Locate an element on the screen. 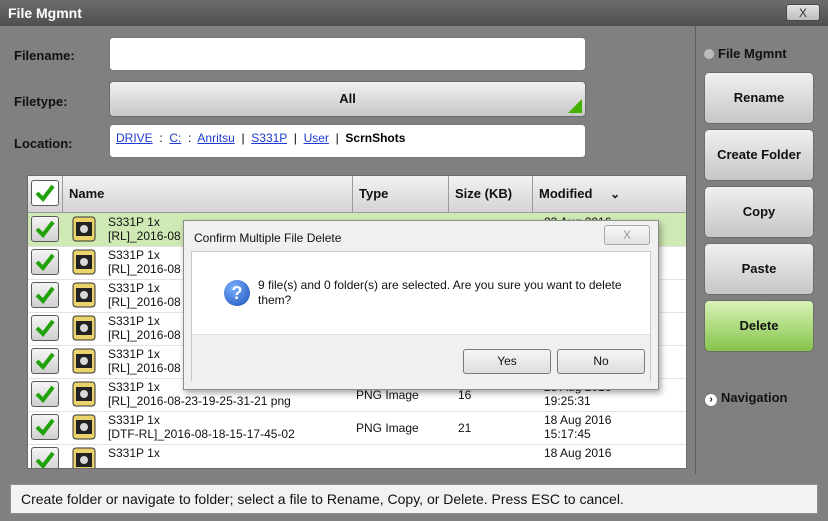 The image size is (828, 521). copy-button: Copy is located at coordinates (759, 212).